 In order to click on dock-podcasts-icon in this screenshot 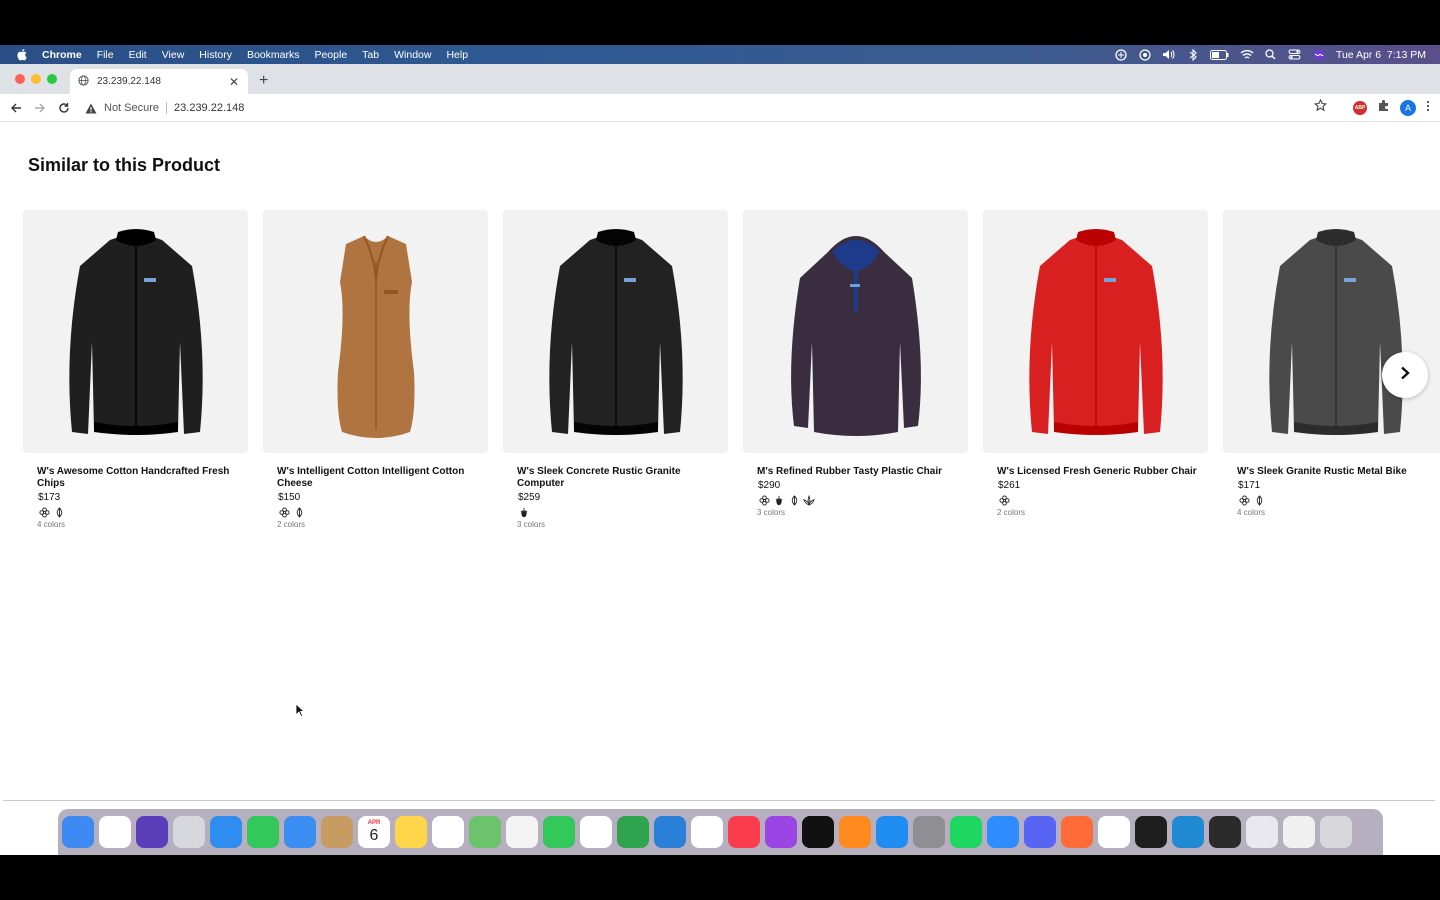, I will do `click(781, 832)`.